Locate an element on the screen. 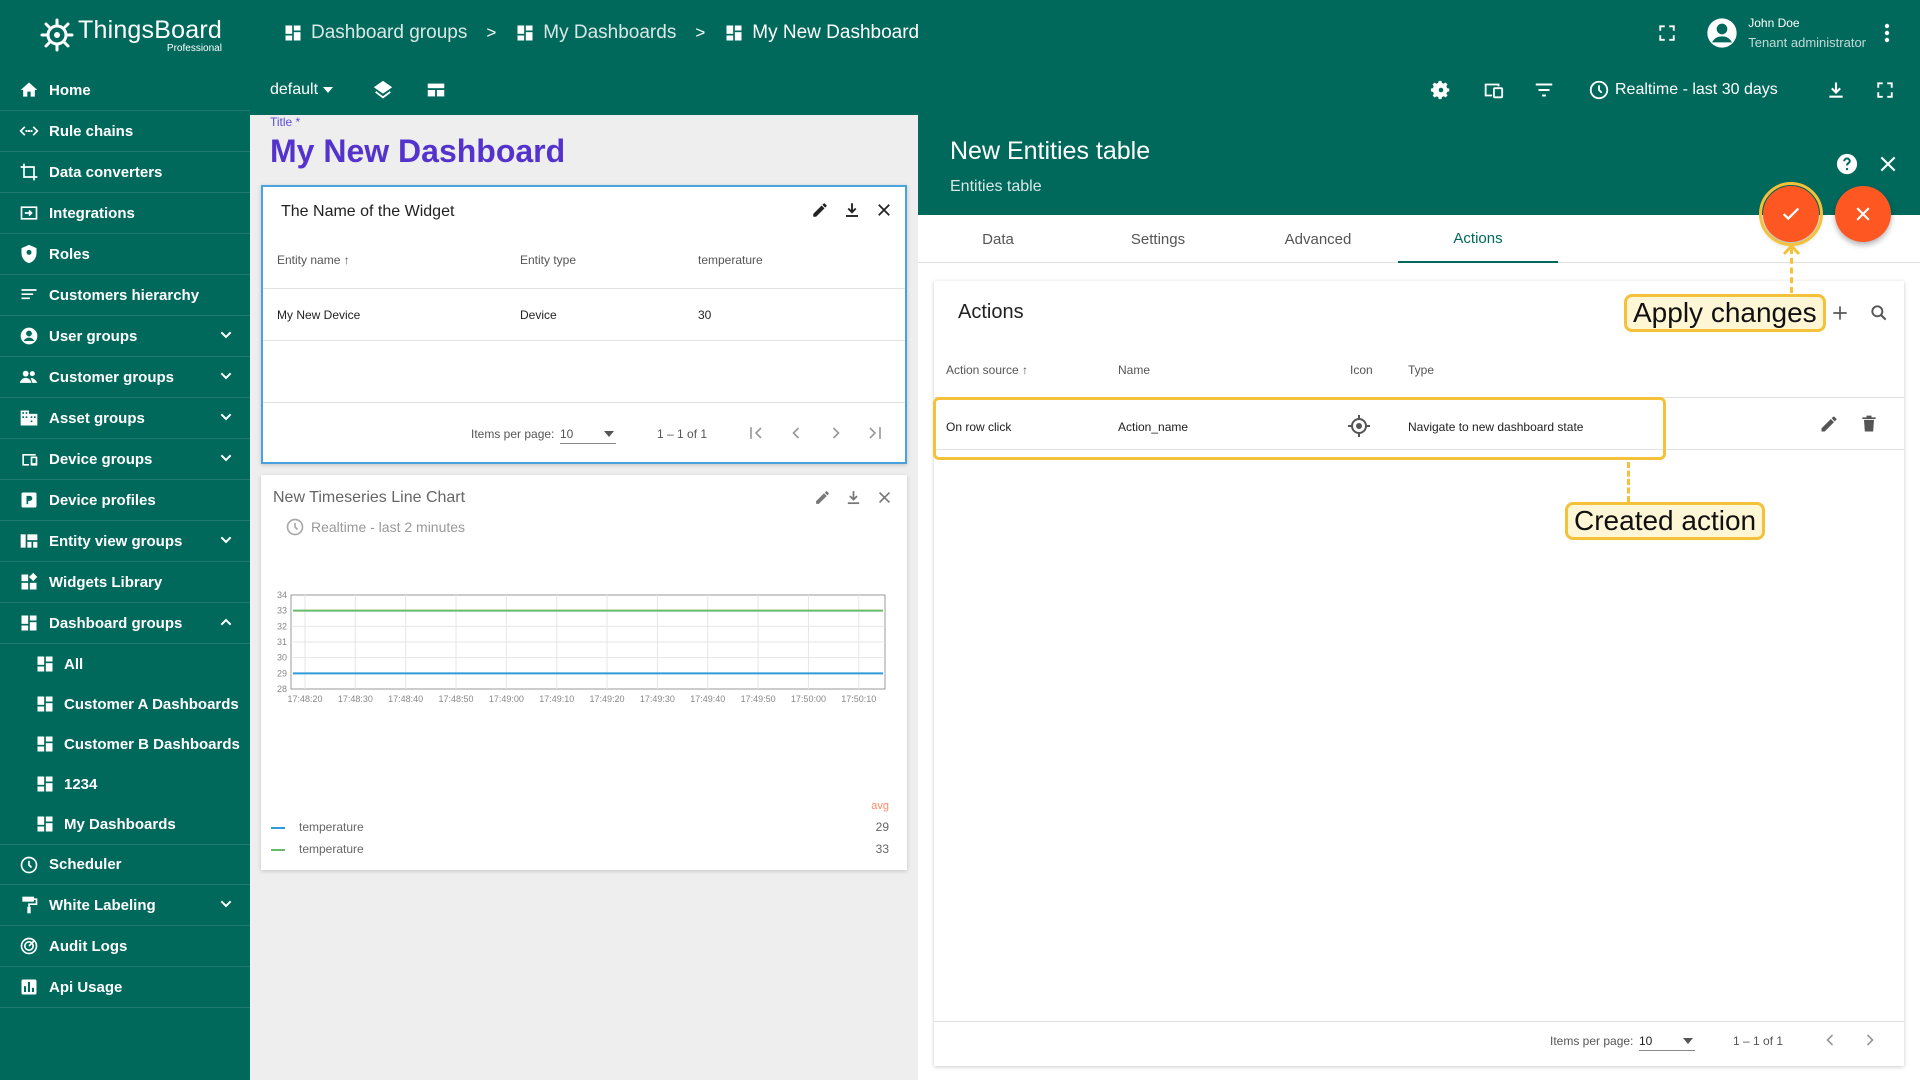 This screenshot has height=1080, width=1920. column-header-temperature: temperature is located at coordinates (730, 260).